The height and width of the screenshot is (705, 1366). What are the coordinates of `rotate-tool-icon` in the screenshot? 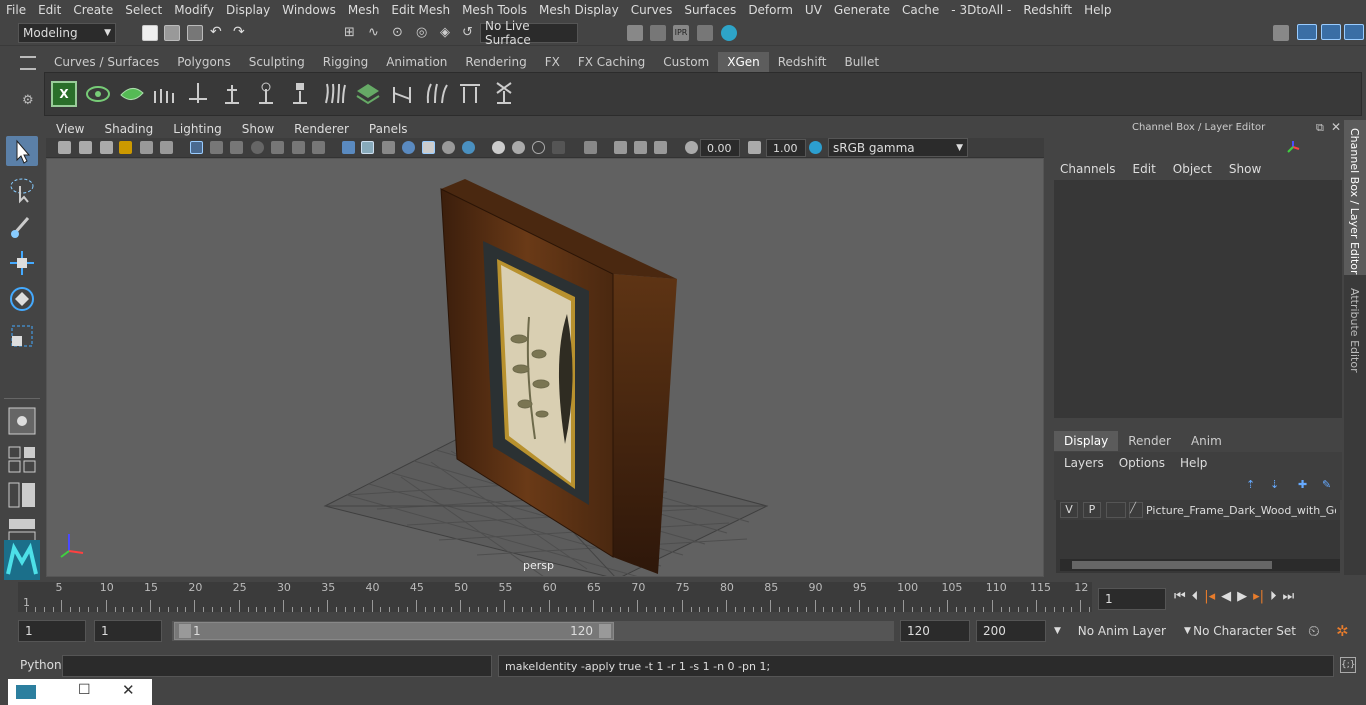 It's located at (22, 299).